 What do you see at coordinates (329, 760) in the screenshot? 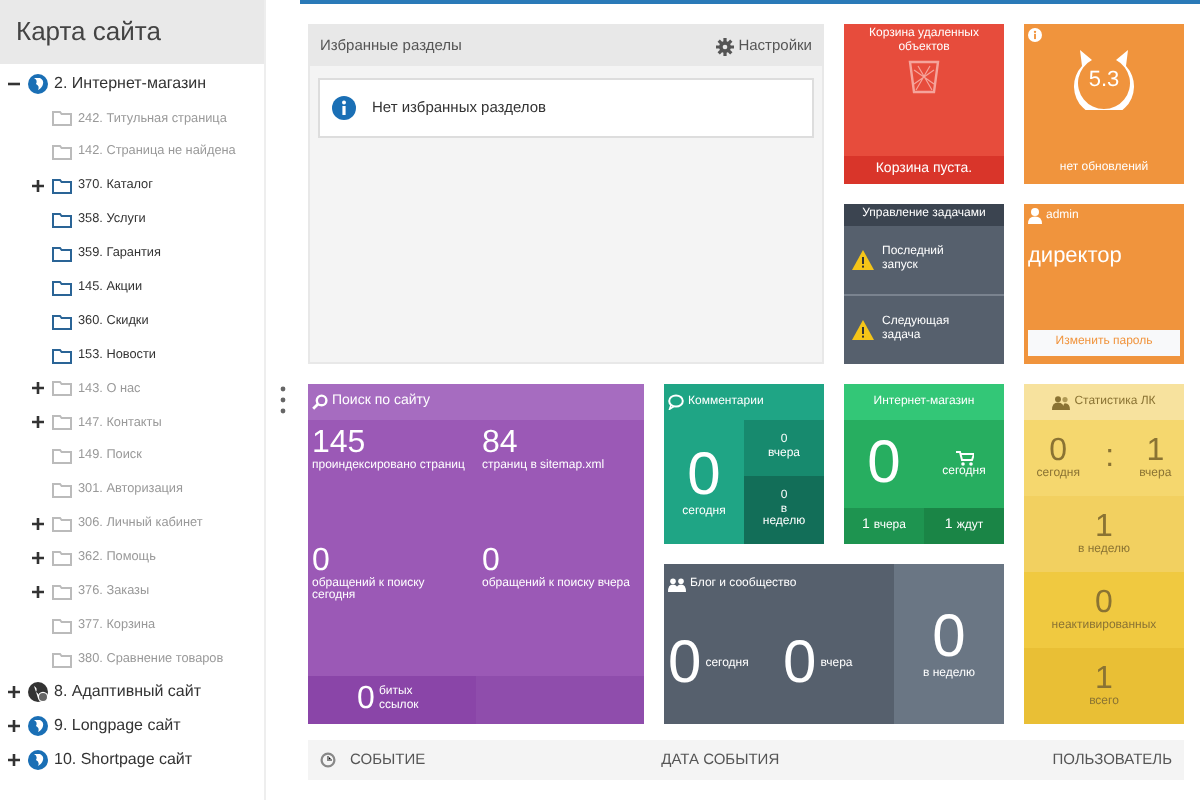
I see `event-icon` at bounding box center [329, 760].